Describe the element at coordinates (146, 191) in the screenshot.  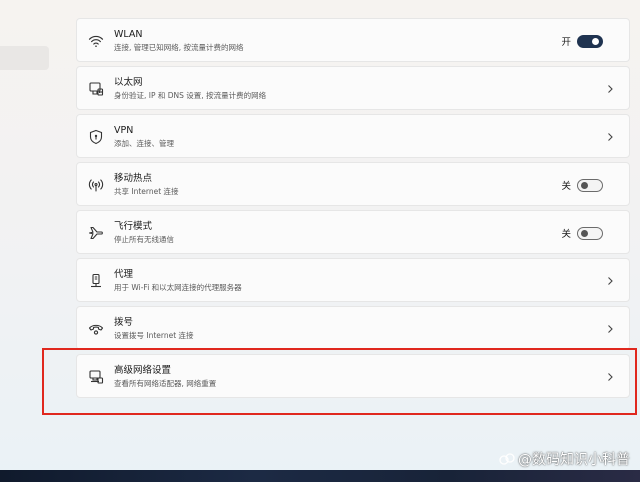
I see `setting-subtitle: 共享 Internet 连接` at that location.